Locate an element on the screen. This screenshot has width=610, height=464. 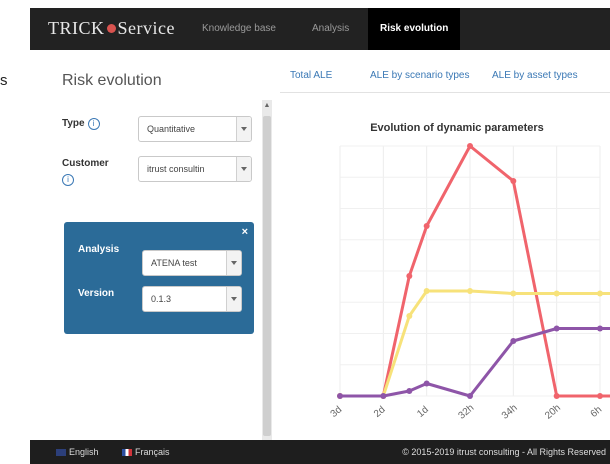
english-label: English is located at coordinates (84, 452).